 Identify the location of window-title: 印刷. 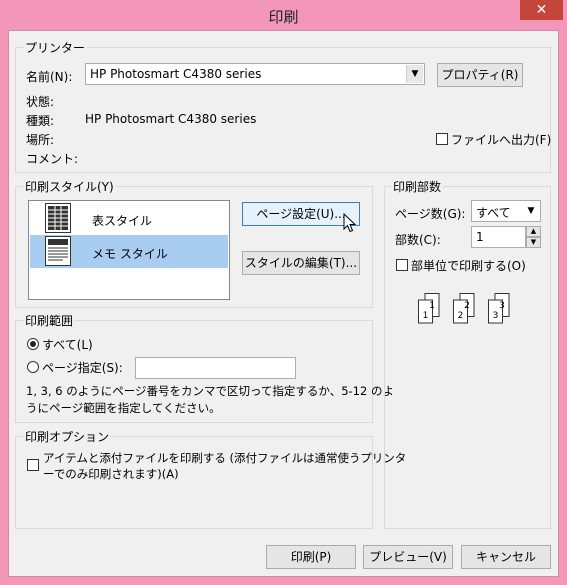
(283, 17).